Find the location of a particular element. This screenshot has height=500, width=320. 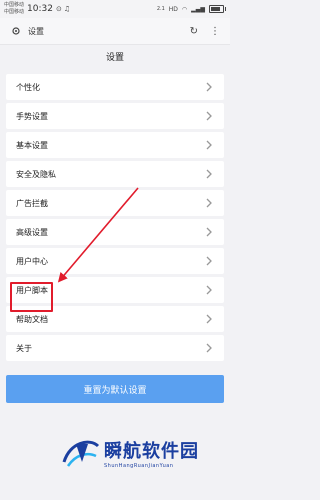

watermark-text: 瞬航软件园 ShunHangRuanJianYuan is located at coordinates (151, 453).